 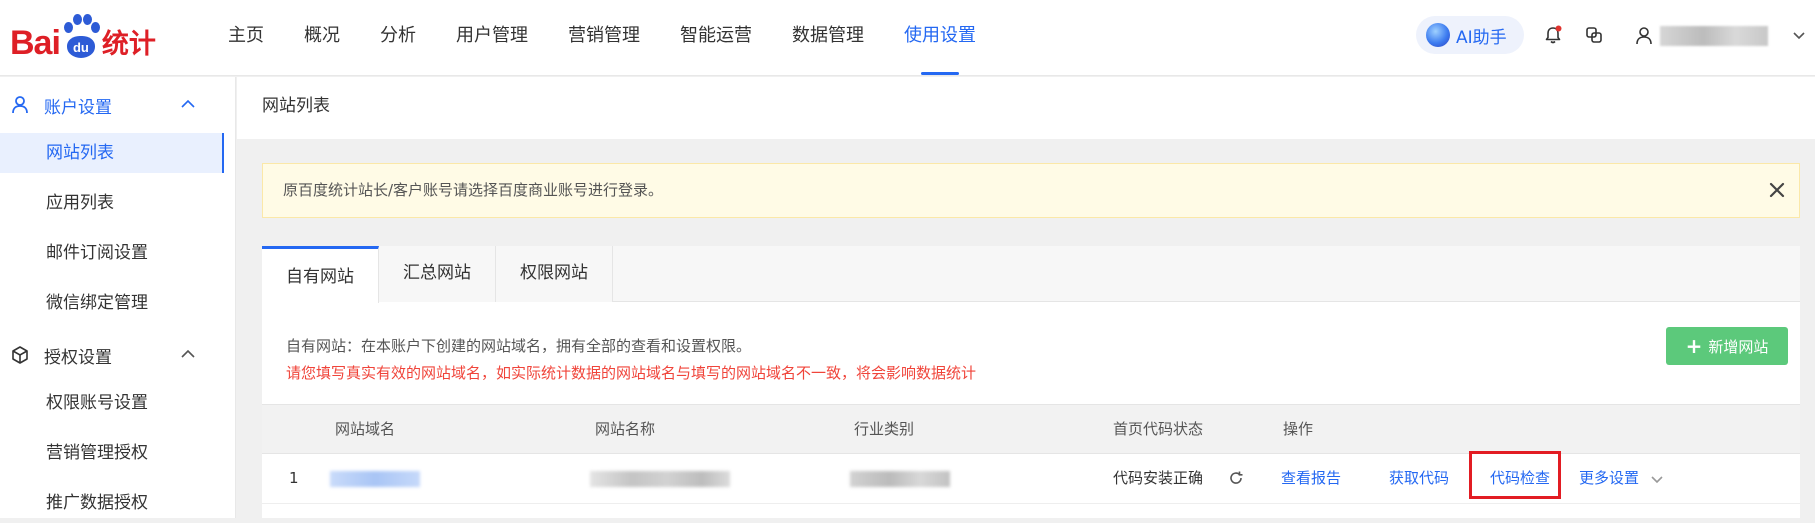 I want to click on username-redacted, so click(x=1714, y=36).